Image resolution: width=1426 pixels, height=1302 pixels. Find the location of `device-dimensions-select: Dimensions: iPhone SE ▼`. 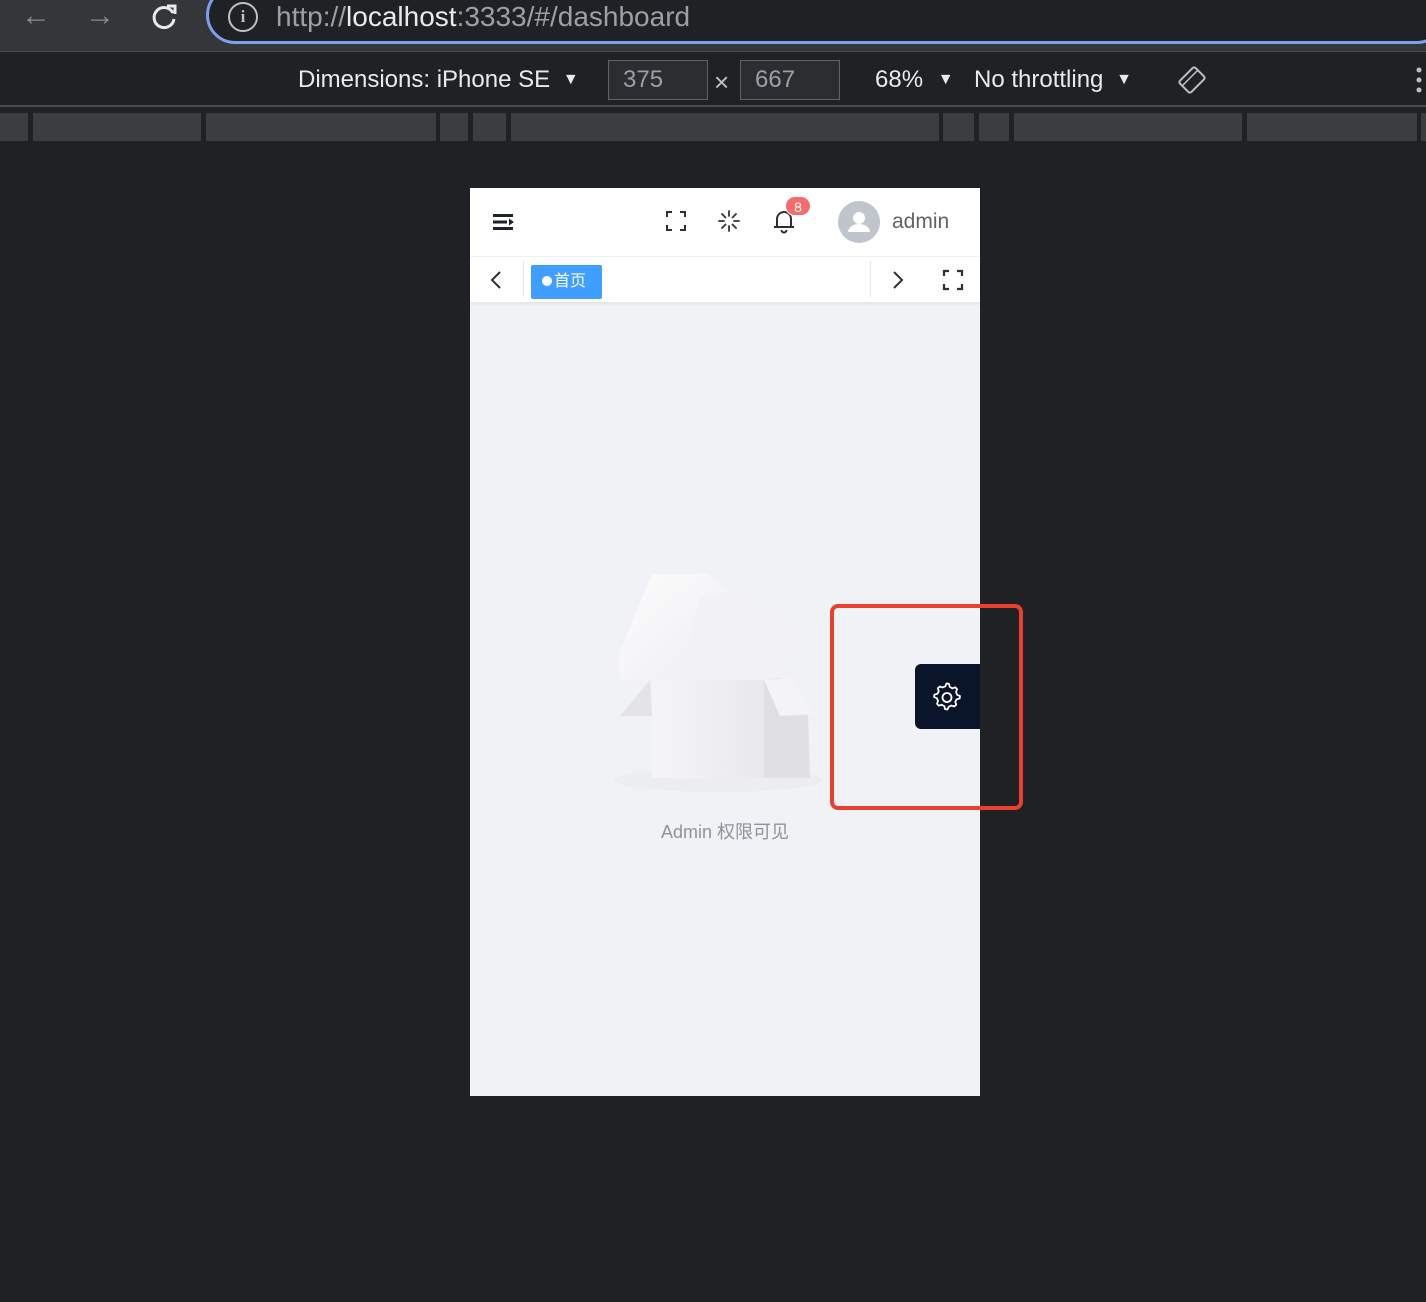

device-dimensions-select: Dimensions: iPhone SE ▼ is located at coordinates (438, 80).